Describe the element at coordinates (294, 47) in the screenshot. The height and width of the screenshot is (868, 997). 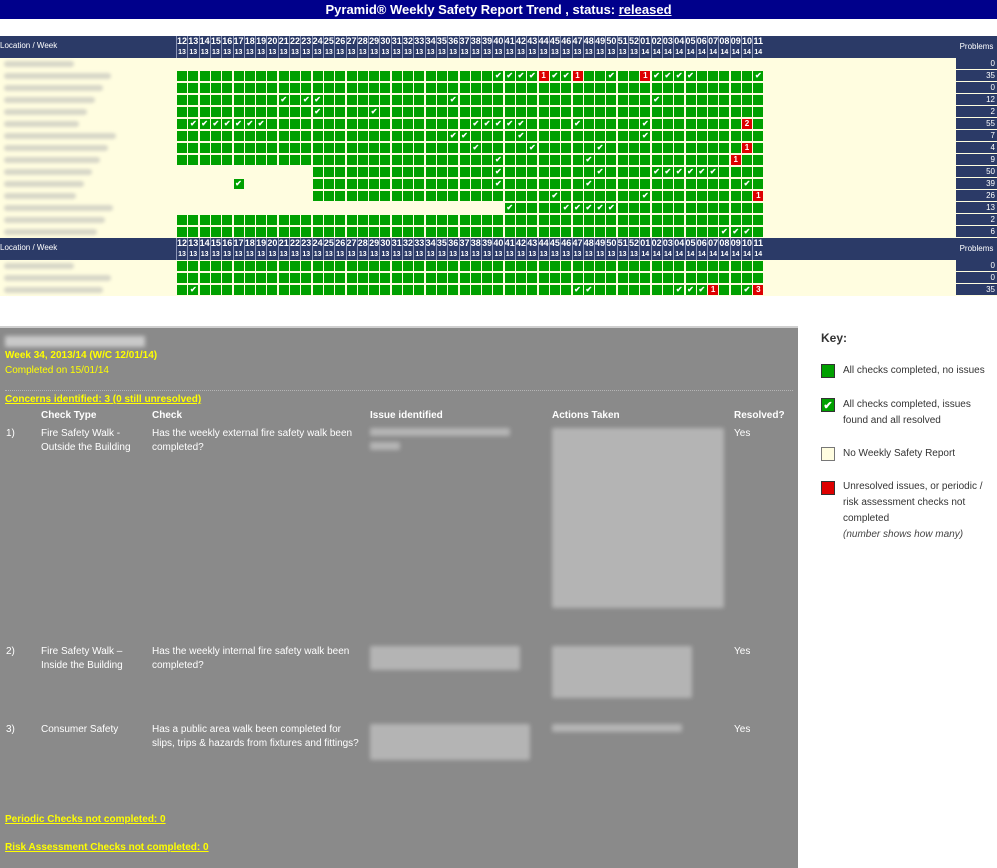
I see `week-column-header: 22 13` at that location.